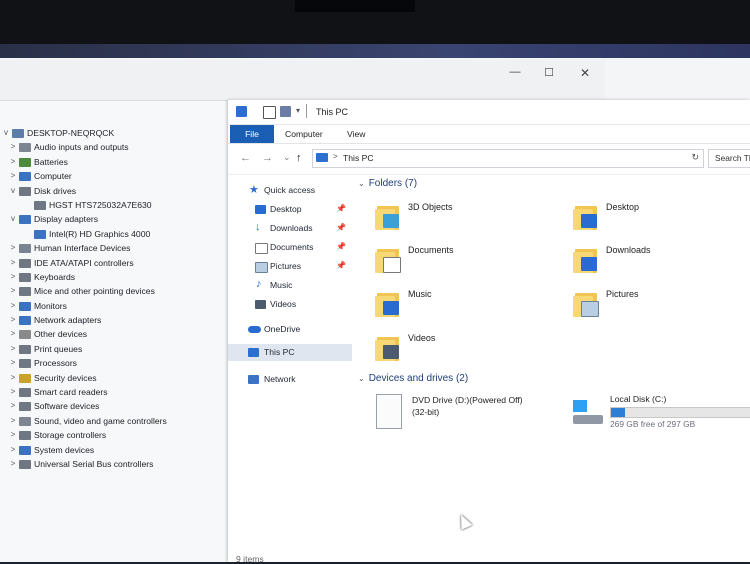 The height and width of the screenshot is (564, 750). What do you see at coordinates (290, 266) in the screenshot?
I see `nav-pictures: Pictures 📌` at bounding box center [290, 266].